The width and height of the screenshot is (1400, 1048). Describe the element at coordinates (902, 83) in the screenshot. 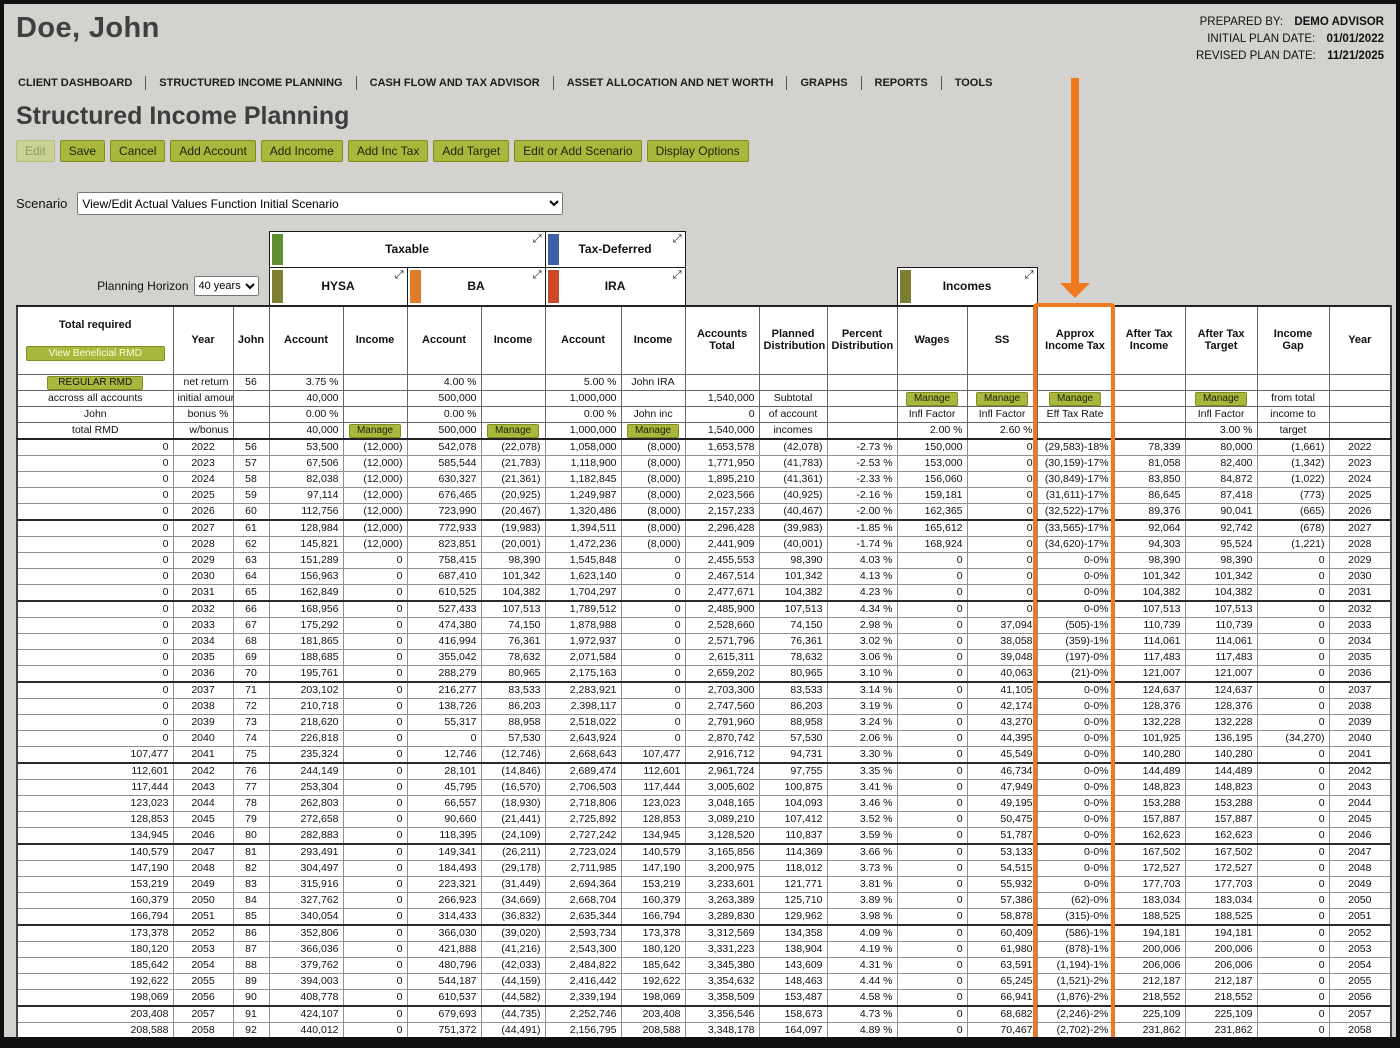

I see `nav-item-reports: REPORTS` at that location.